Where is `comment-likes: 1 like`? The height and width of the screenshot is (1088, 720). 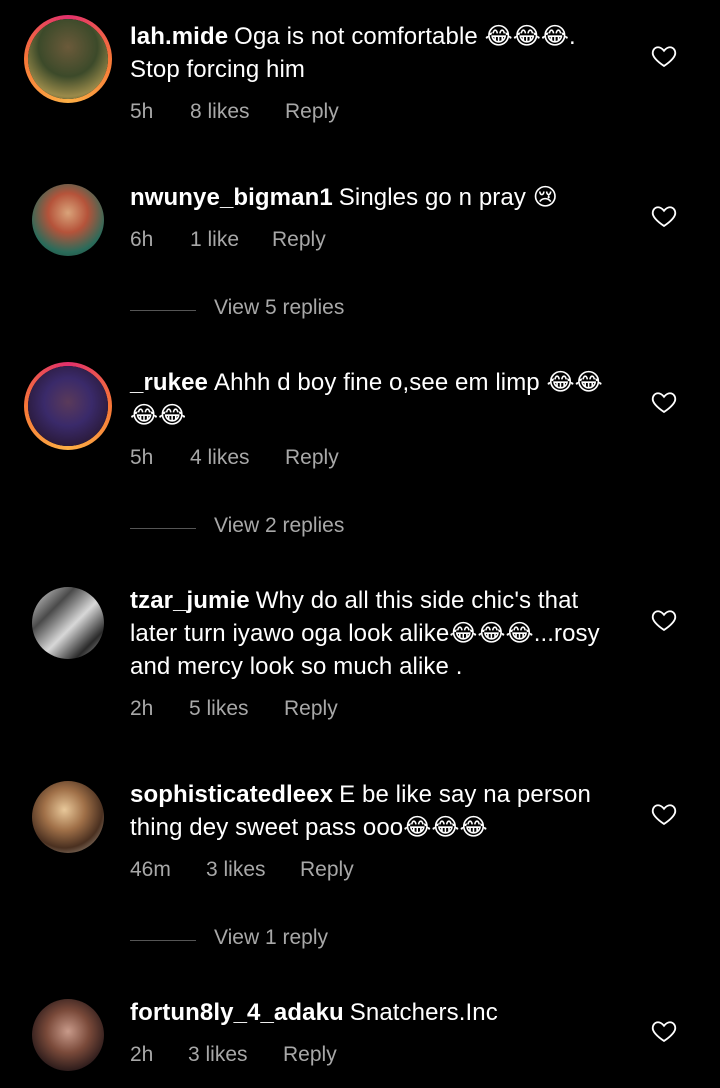
comment-likes: 1 like is located at coordinates (214, 240).